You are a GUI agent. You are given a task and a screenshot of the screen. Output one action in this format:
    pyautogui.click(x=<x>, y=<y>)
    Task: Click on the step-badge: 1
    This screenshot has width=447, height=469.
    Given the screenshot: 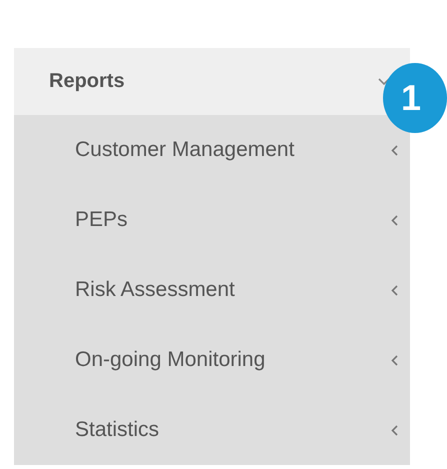 What is the action you would take?
    pyautogui.click(x=415, y=98)
    